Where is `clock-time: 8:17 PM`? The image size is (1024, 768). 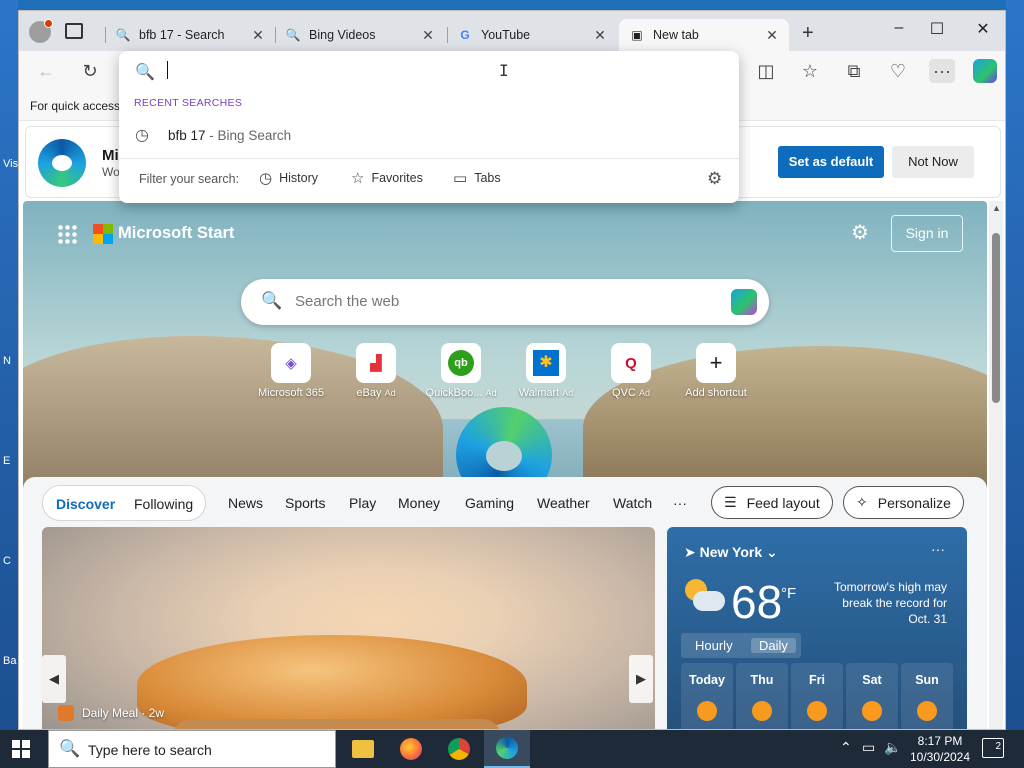 clock-time: 8:17 PM is located at coordinates (940, 741).